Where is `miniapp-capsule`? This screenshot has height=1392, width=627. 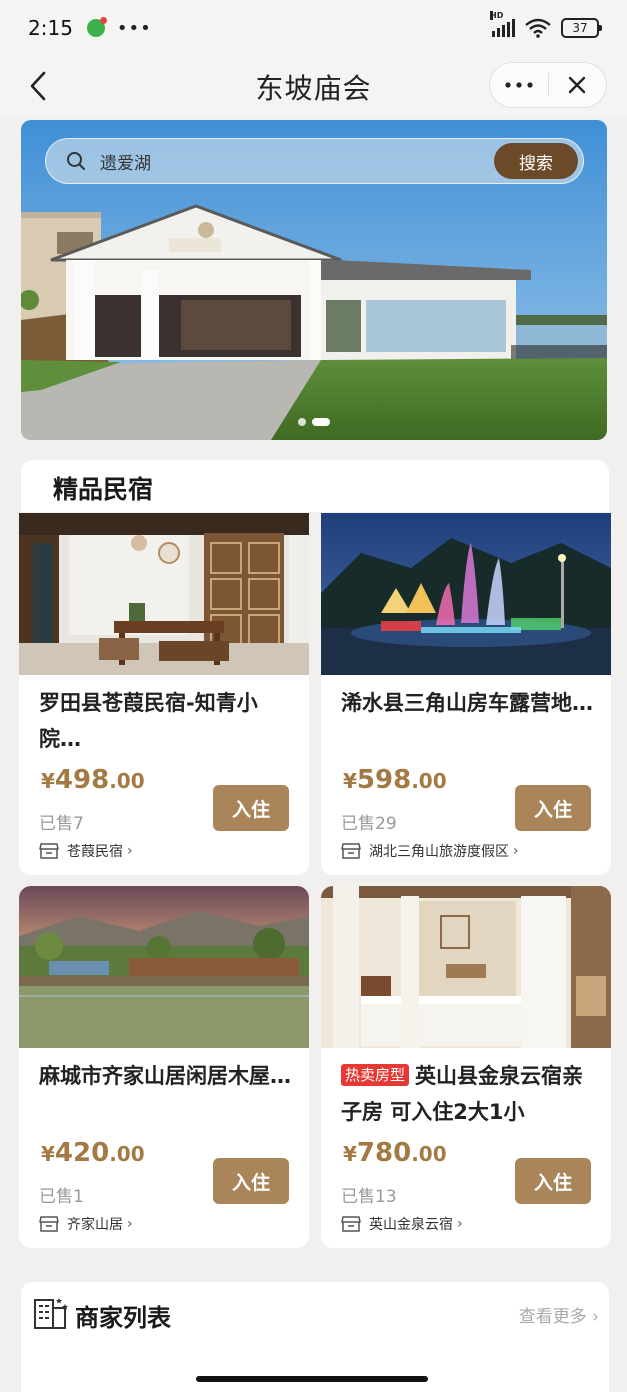
miniapp-capsule is located at coordinates (548, 85).